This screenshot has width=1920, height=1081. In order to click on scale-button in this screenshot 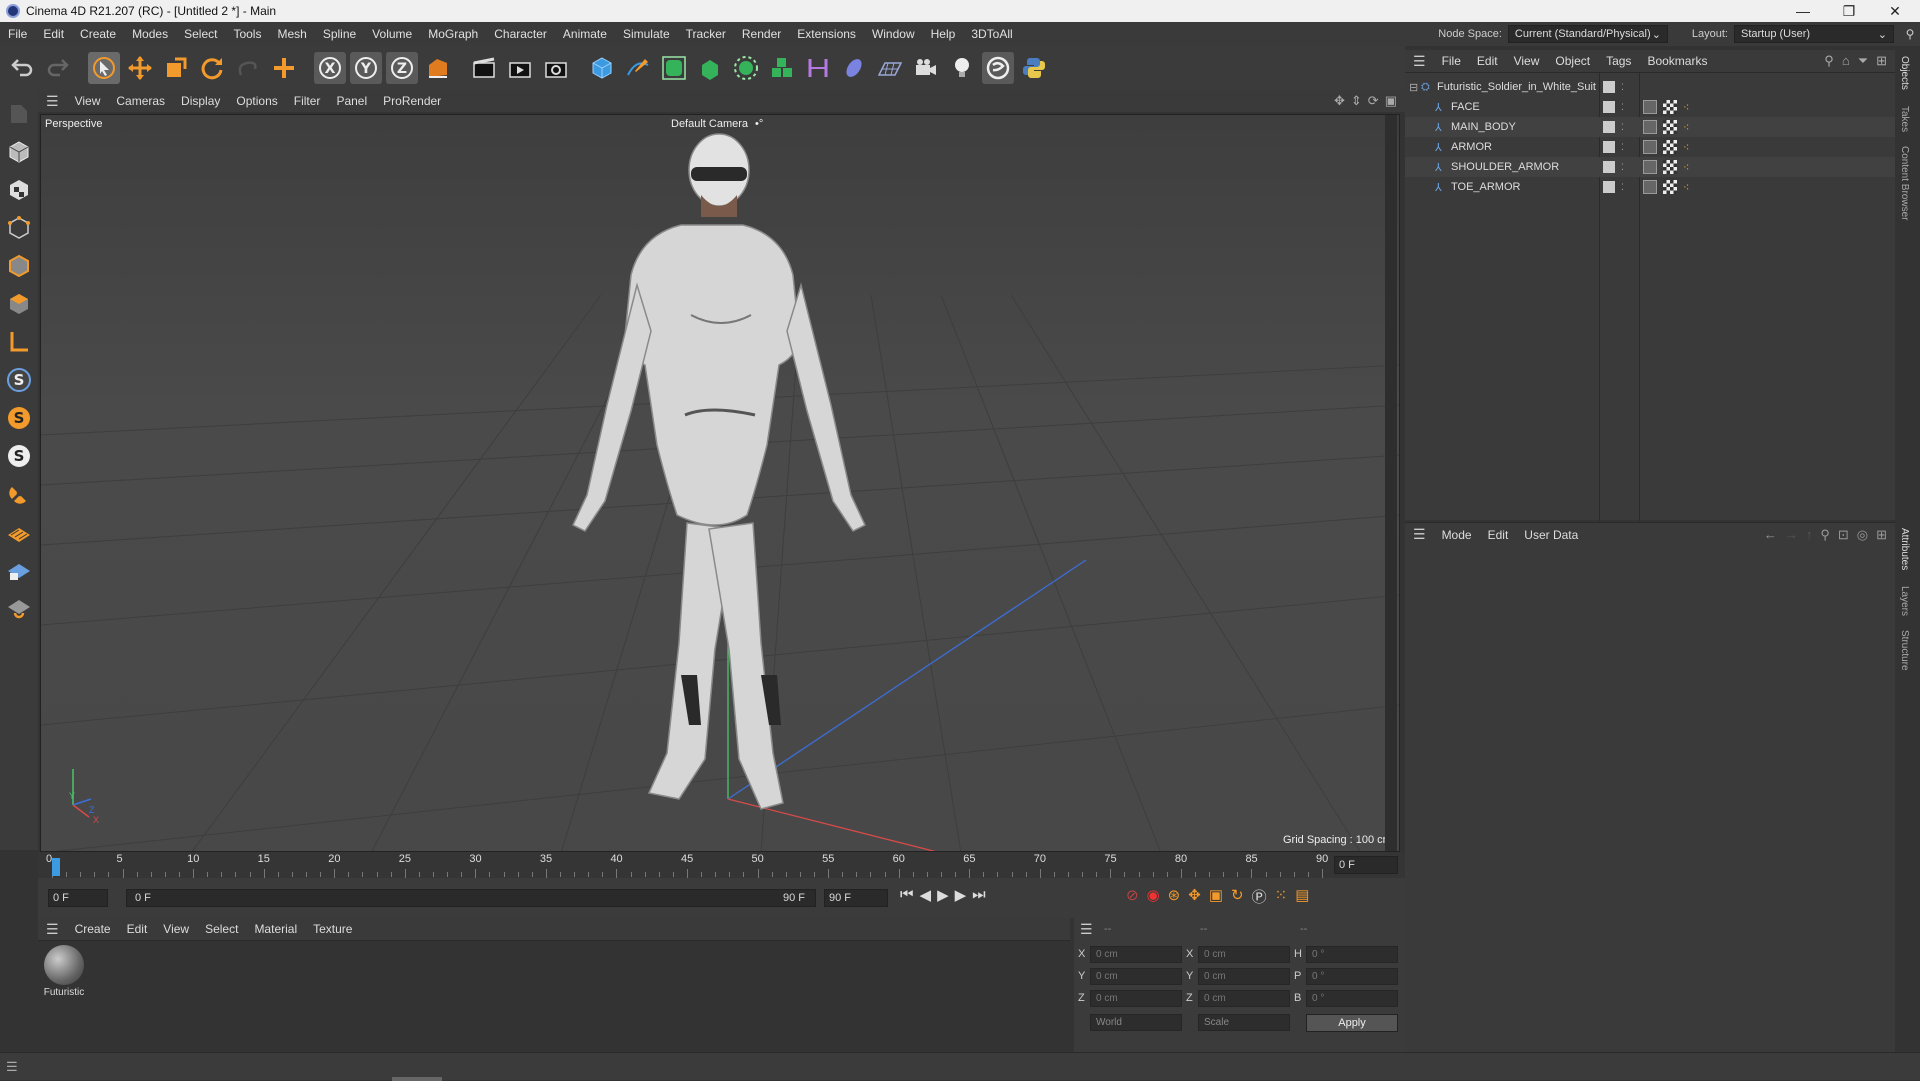, I will do `click(176, 68)`.